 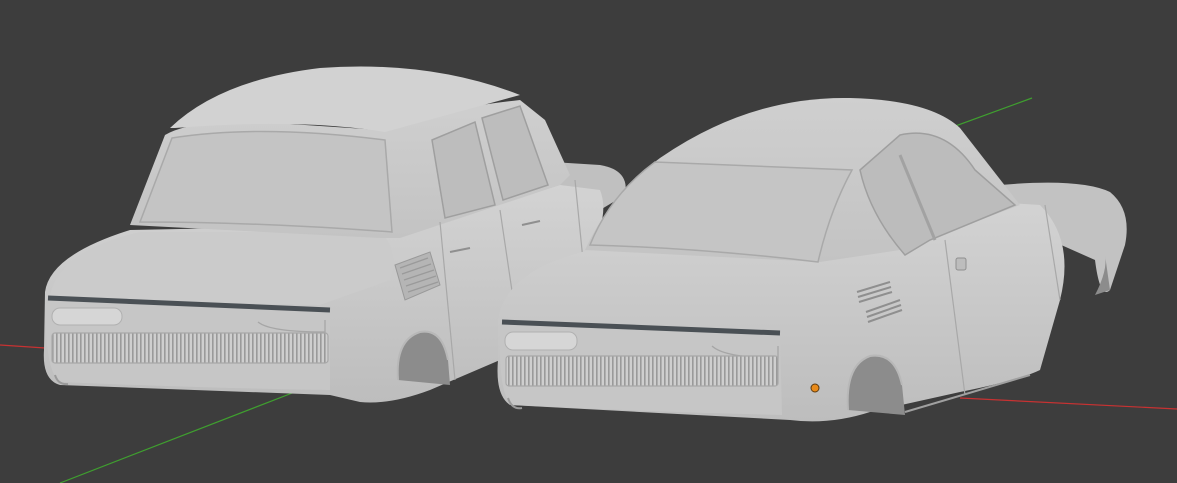 I want to click on sedan-reverse-lamp, so click(x=87, y=316).